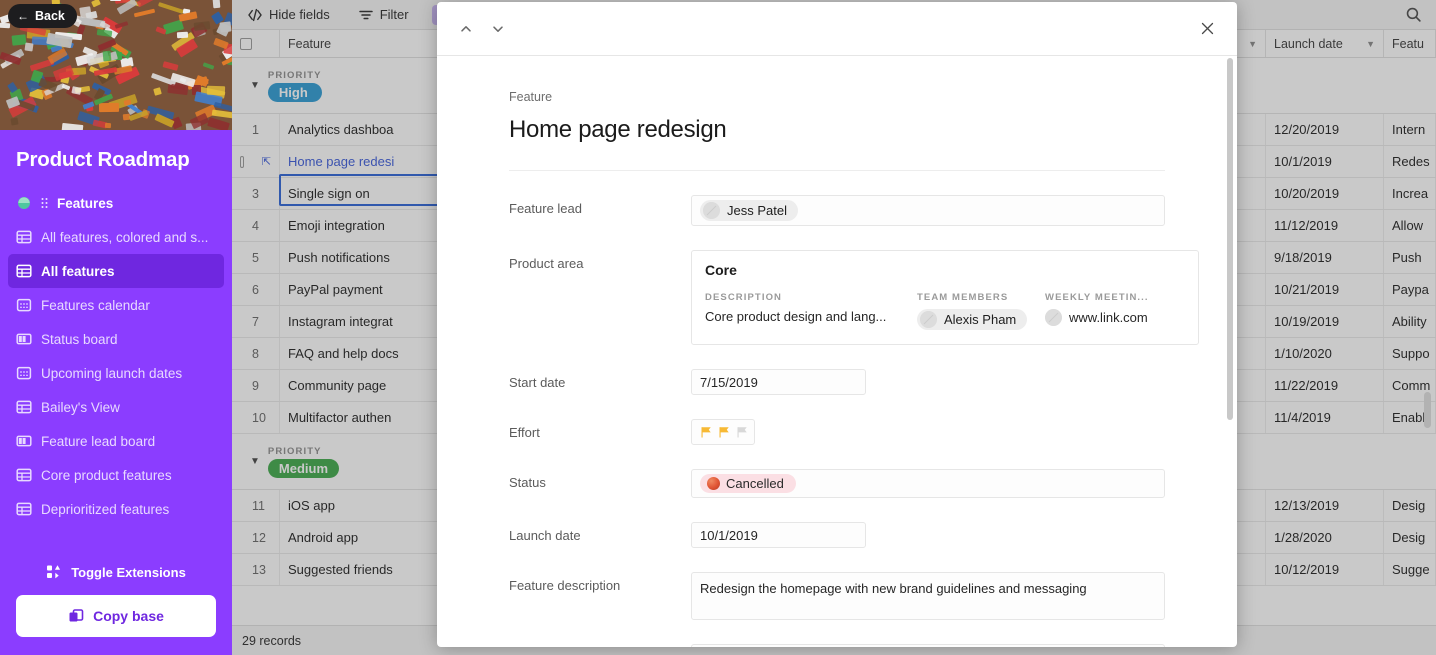 This screenshot has height=655, width=1436. Describe the element at coordinates (963, 297) in the screenshot. I see `product-area-team-kicker: TEAM MEMBERS` at that location.